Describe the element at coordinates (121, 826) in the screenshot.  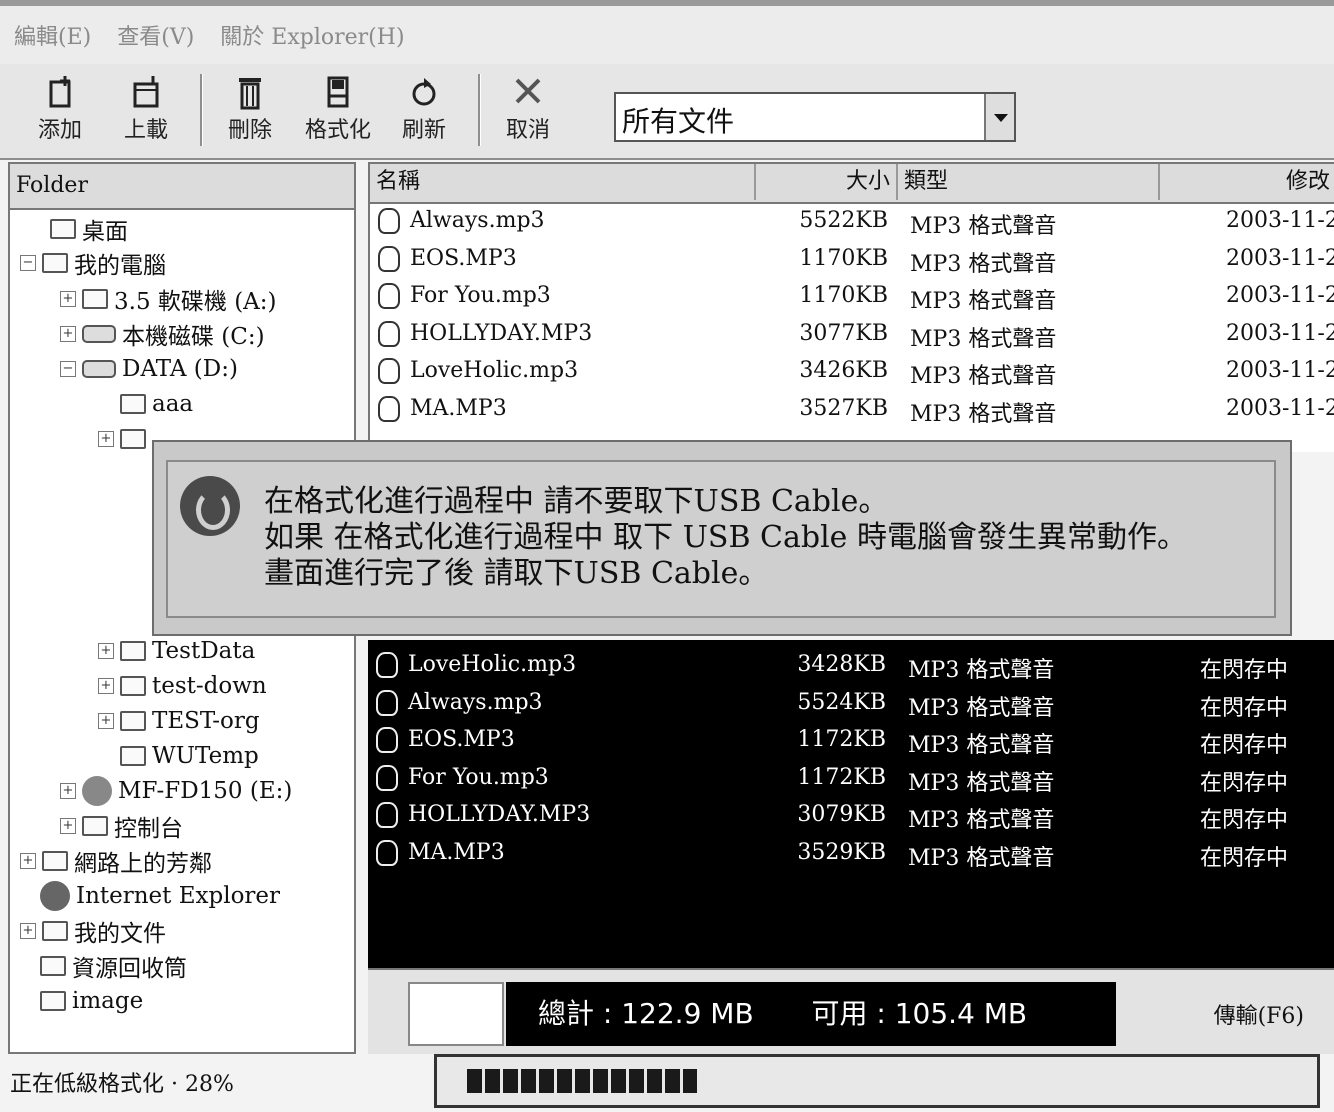
I see `tree-item-control-panel: + 控制台` at that location.